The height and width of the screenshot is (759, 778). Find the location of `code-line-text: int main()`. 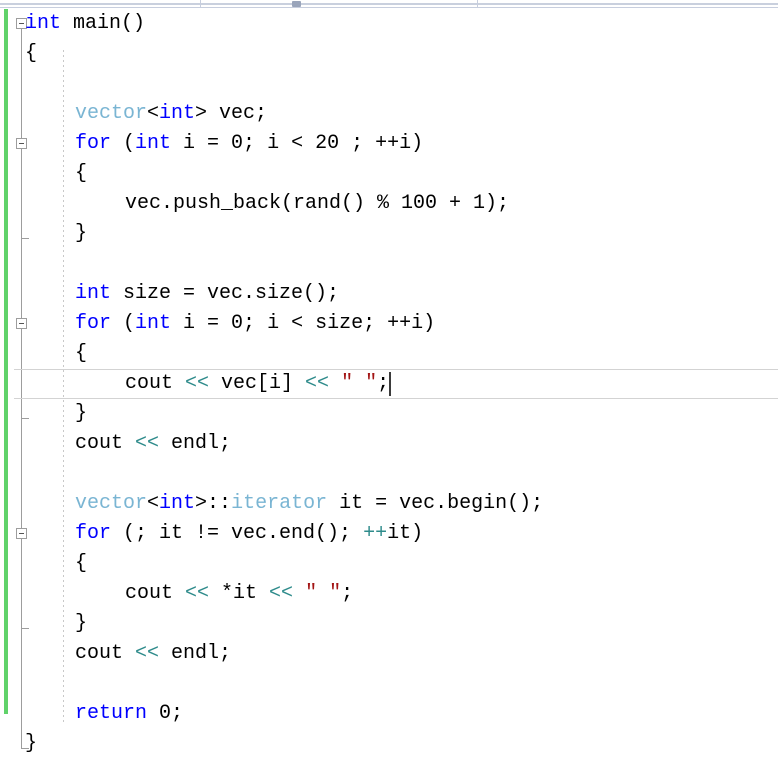

code-line-text: int main() is located at coordinates (72, 24).